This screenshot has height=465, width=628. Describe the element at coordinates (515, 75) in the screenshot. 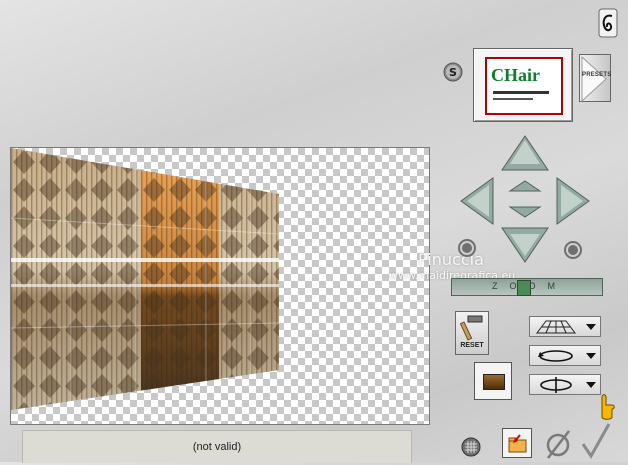

I see `thumbnail-text: CHair` at that location.